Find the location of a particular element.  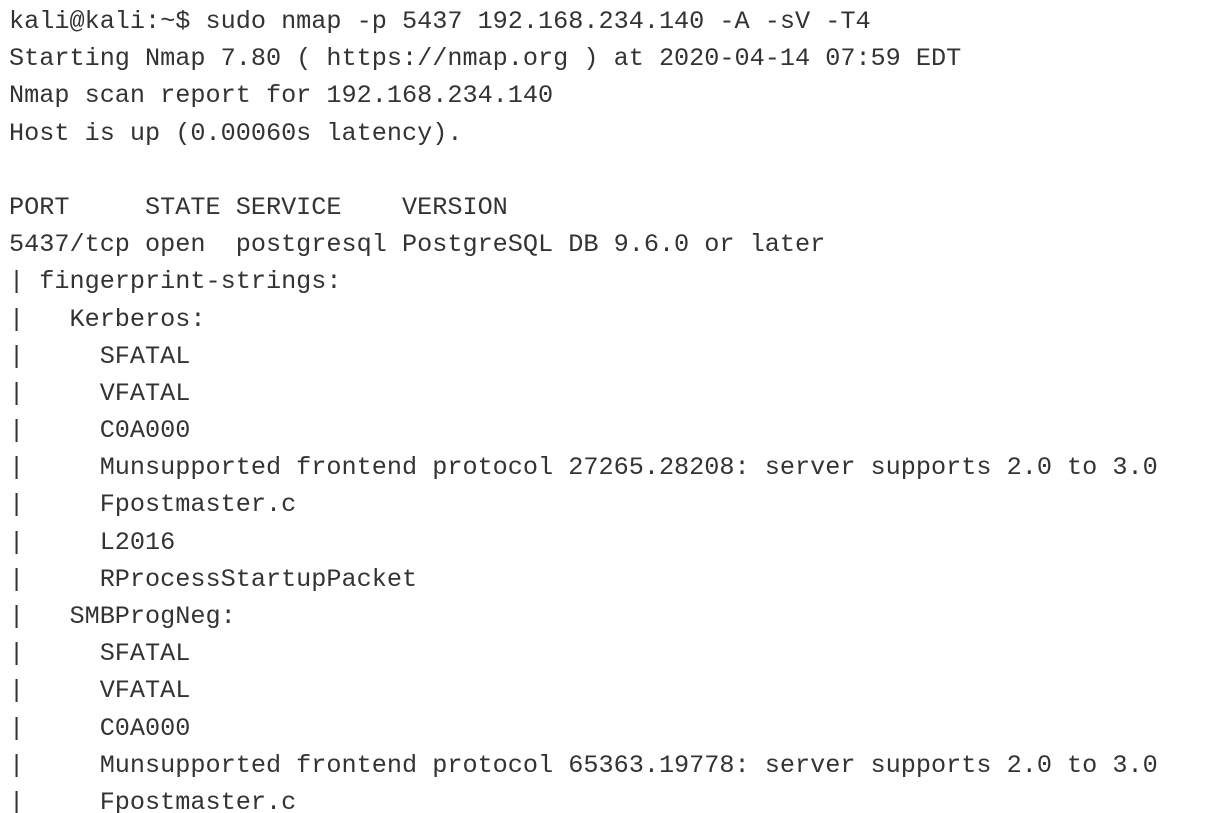

output-line: PORT STATE SERVICE VERSION is located at coordinates (258, 207).